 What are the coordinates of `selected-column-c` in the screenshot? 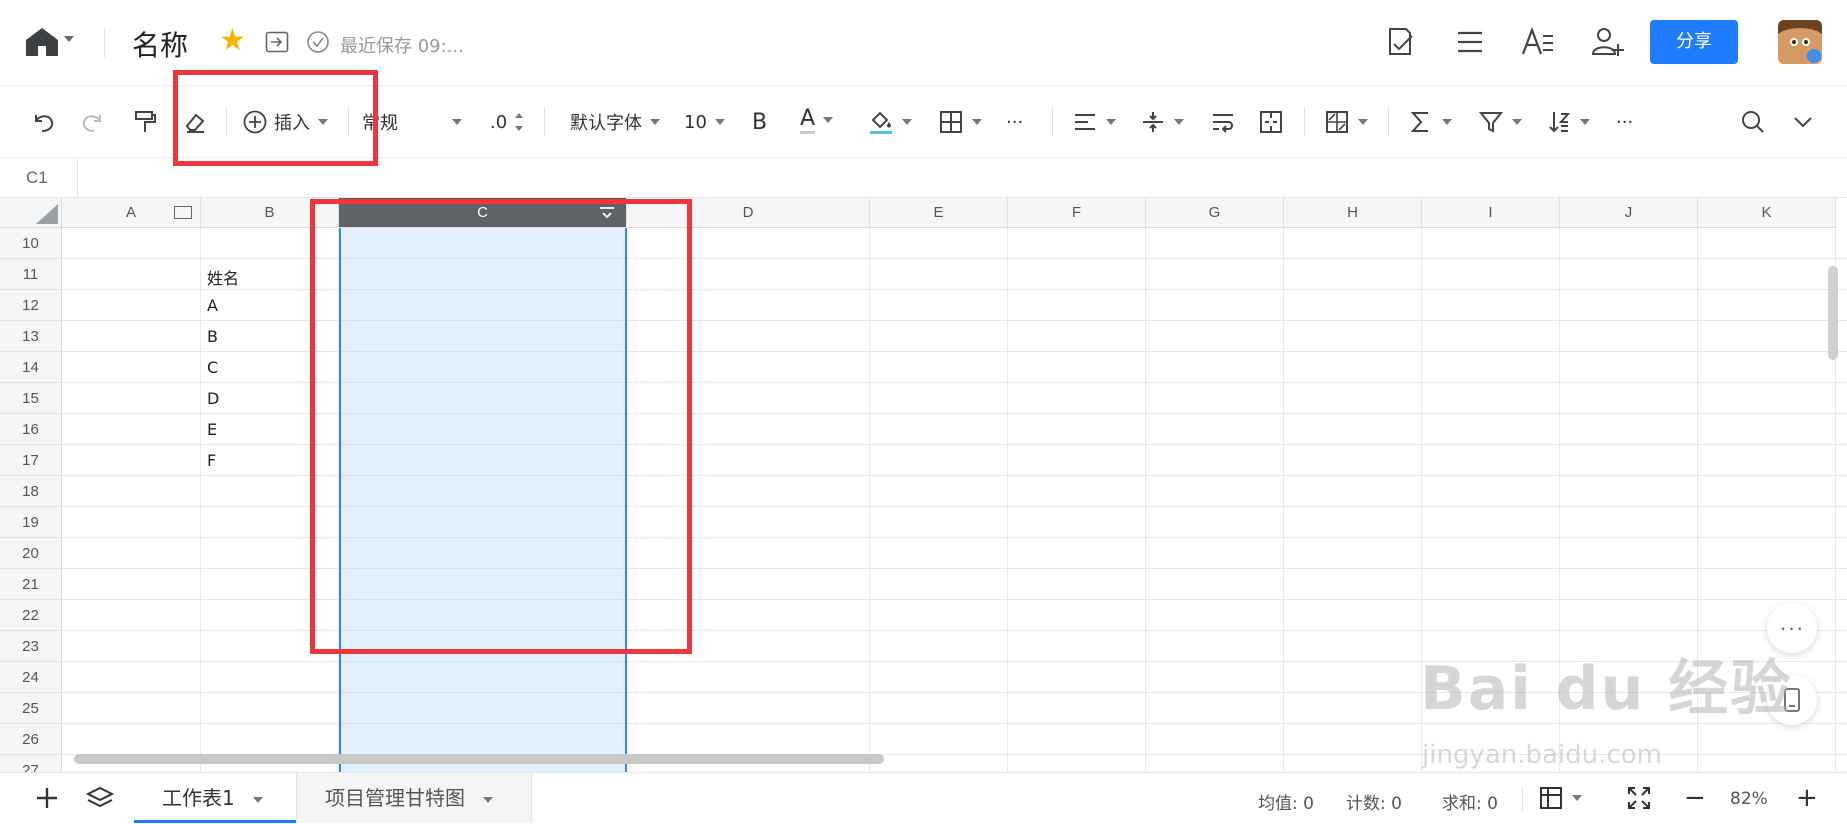 It's located at (483, 500).